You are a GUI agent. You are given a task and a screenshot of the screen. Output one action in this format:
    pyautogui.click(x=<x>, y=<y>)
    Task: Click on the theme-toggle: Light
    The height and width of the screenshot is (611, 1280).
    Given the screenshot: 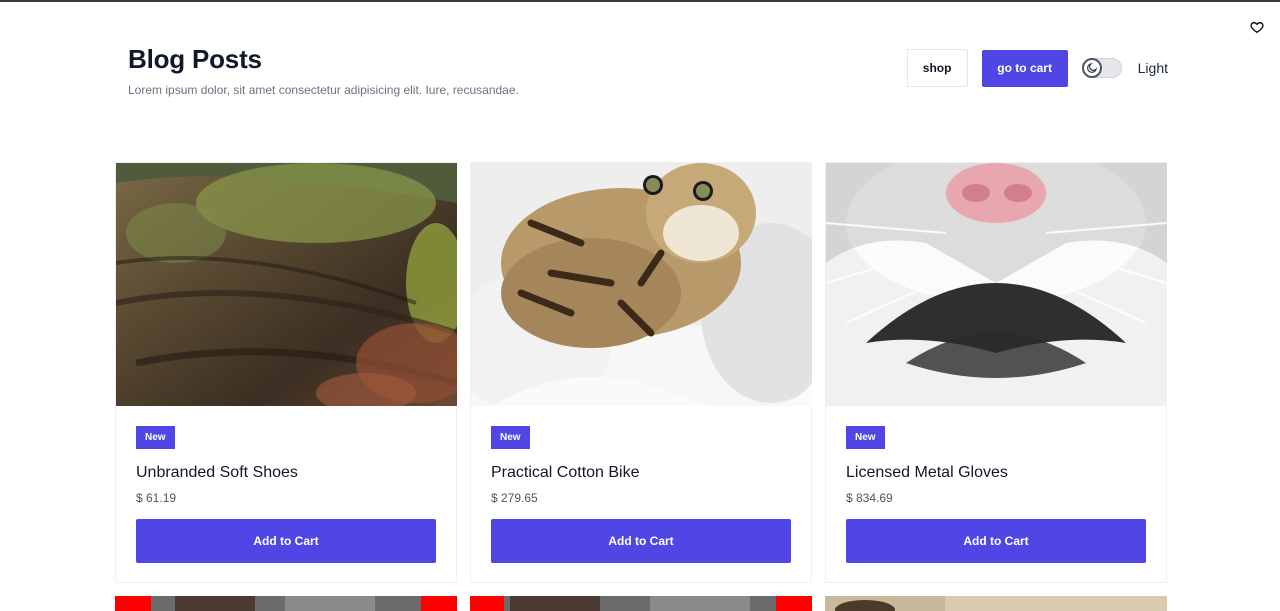 What is the action you would take?
    pyautogui.click(x=1124, y=68)
    